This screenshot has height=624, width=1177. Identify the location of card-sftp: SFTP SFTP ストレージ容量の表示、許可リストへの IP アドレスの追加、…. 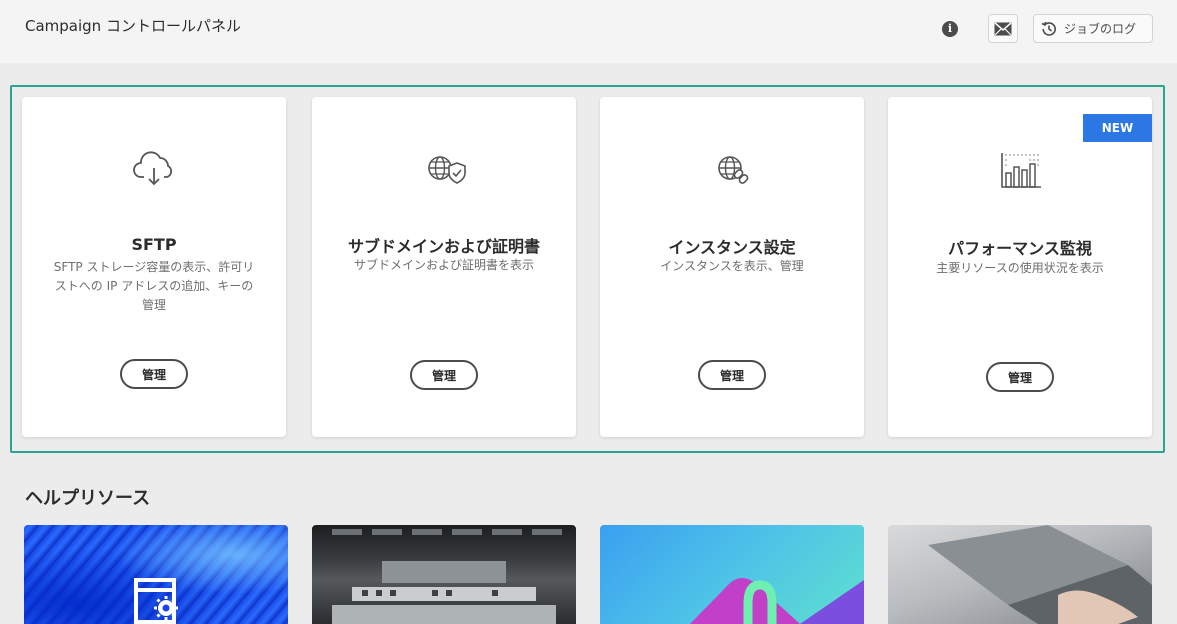
(154, 267).